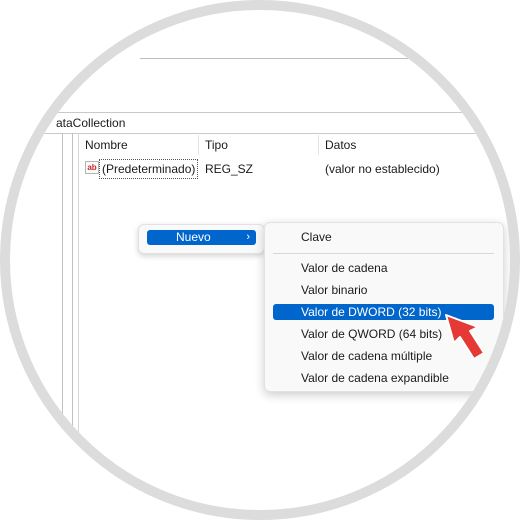  Describe the element at coordinates (383, 253) in the screenshot. I see `submenu-separator` at that location.